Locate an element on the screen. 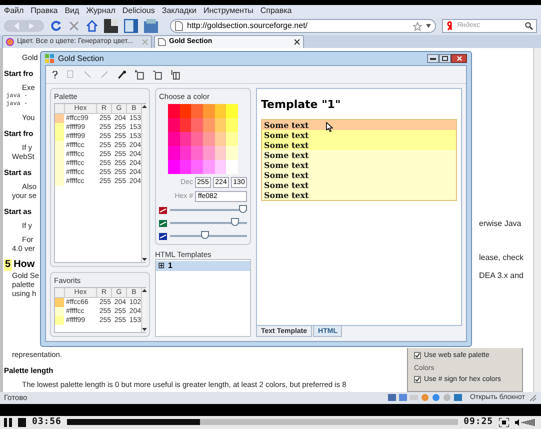 This screenshot has height=429, width=541. tree-label: 1 is located at coordinates (170, 266).